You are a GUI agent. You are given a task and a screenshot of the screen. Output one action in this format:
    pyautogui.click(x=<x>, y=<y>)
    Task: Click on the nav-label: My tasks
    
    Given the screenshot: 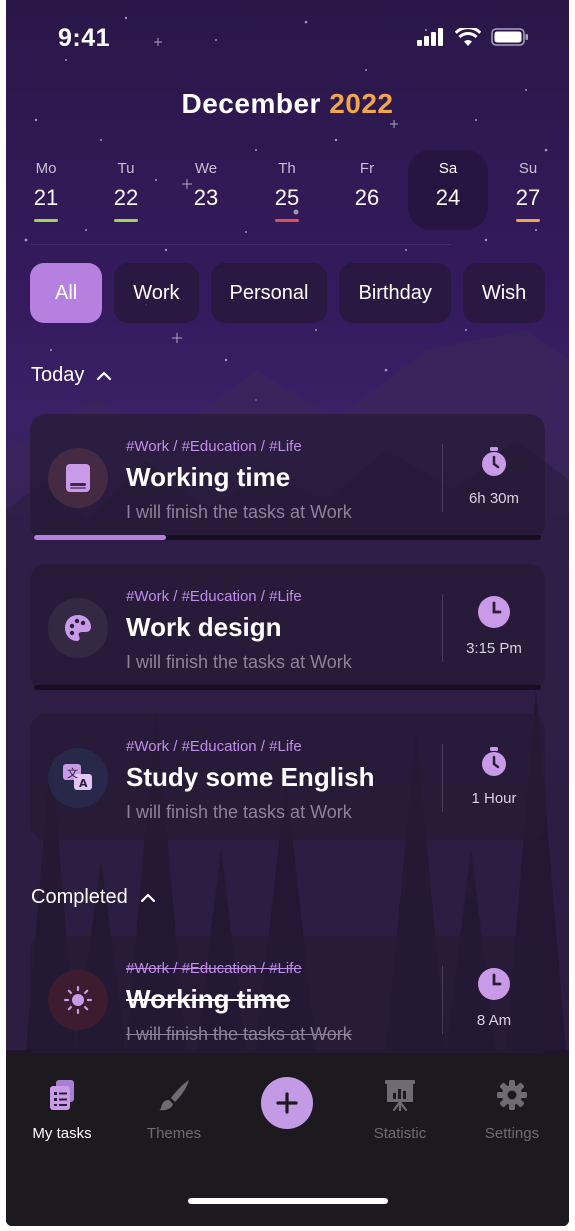 What is the action you would take?
    pyautogui.click(x=62, y=1133)
    